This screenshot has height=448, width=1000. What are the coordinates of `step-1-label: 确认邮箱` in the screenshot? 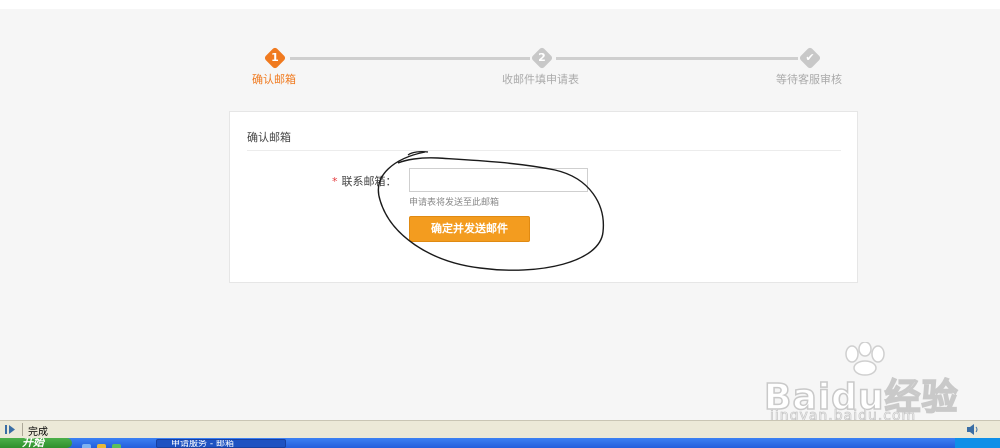 It's located at (274, 79).